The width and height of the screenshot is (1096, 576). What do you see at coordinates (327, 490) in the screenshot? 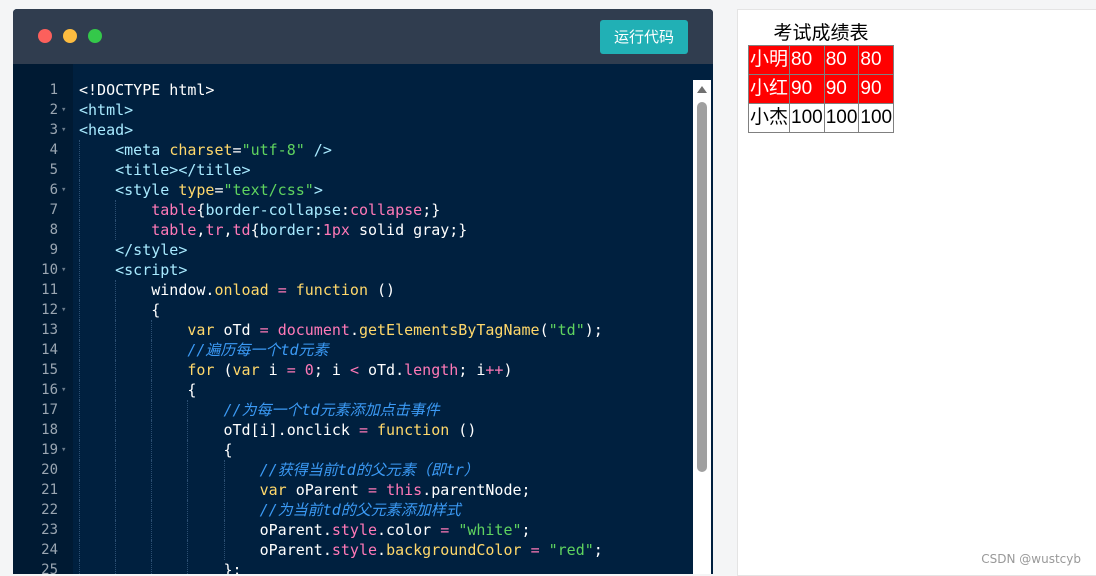
I see `code-token: oParent` at bounding box center [327, 490].